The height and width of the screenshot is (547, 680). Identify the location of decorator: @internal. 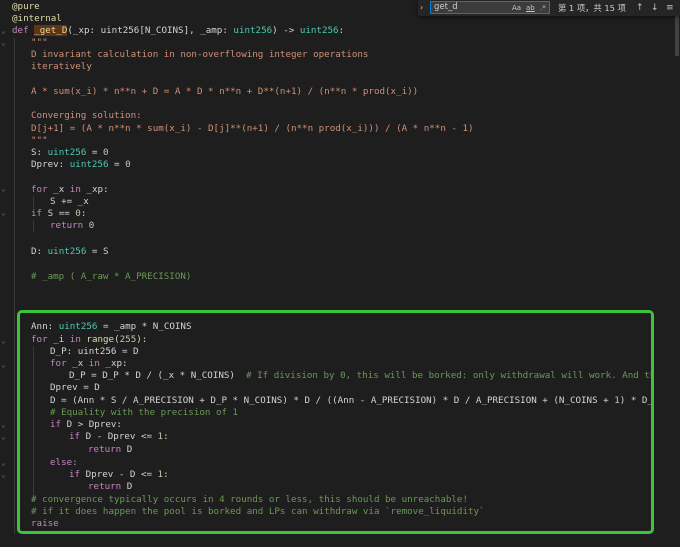
(37, 18).